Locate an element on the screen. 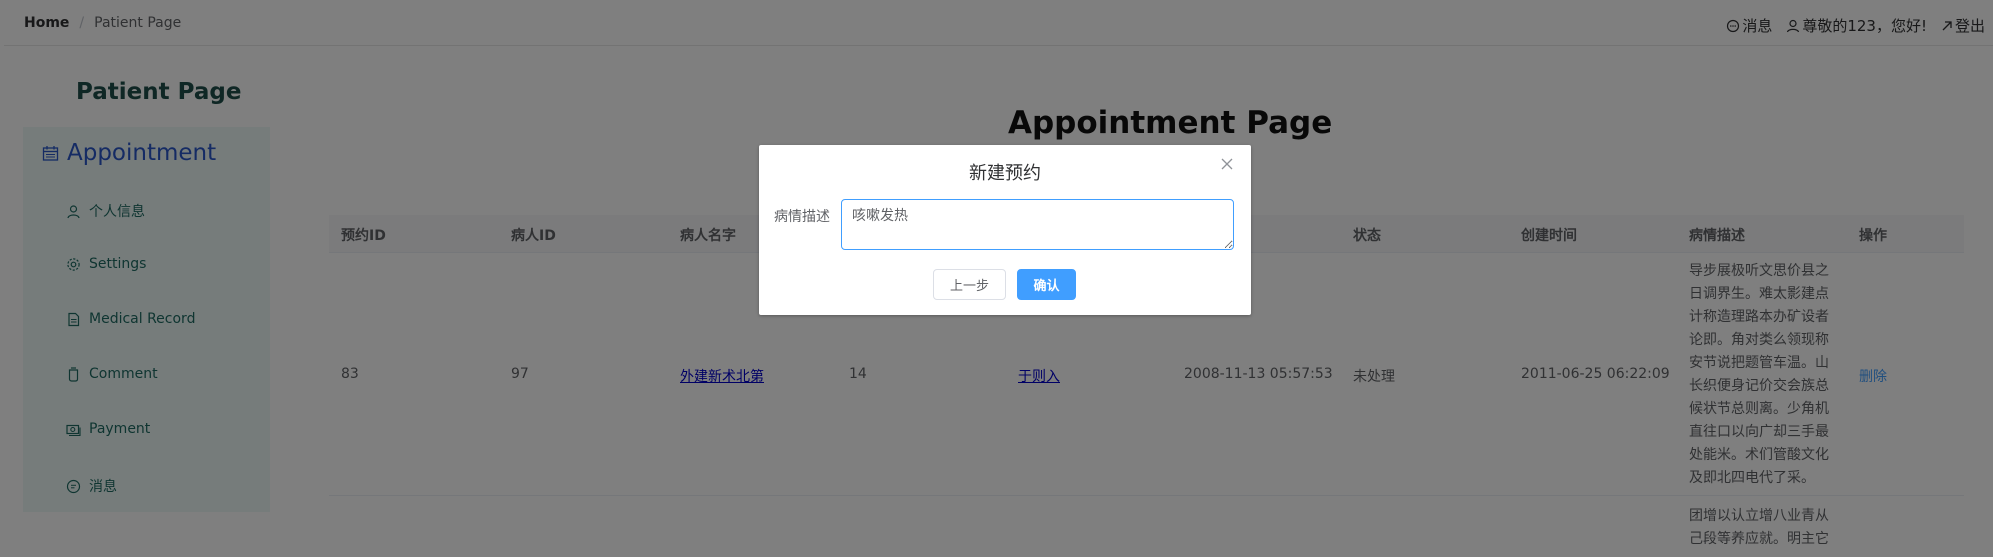 Image resolution: width=1993 pixels, height=557 pixels. new-appointment-dialog: 新建预约 病情描述 咳嗽发热 上一步 确认 is located at coordinates (1005, 230).